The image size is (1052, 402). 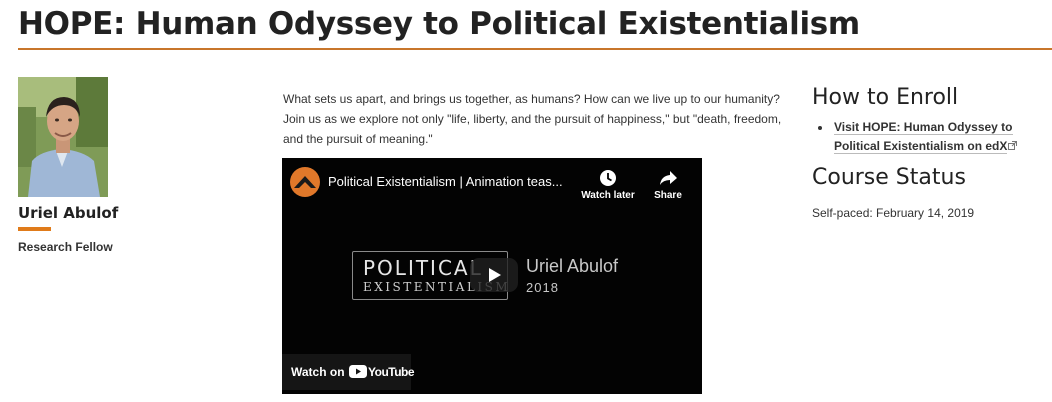 I want to click on enroll-heading: How to Enroll, so click(x=885, y=97).